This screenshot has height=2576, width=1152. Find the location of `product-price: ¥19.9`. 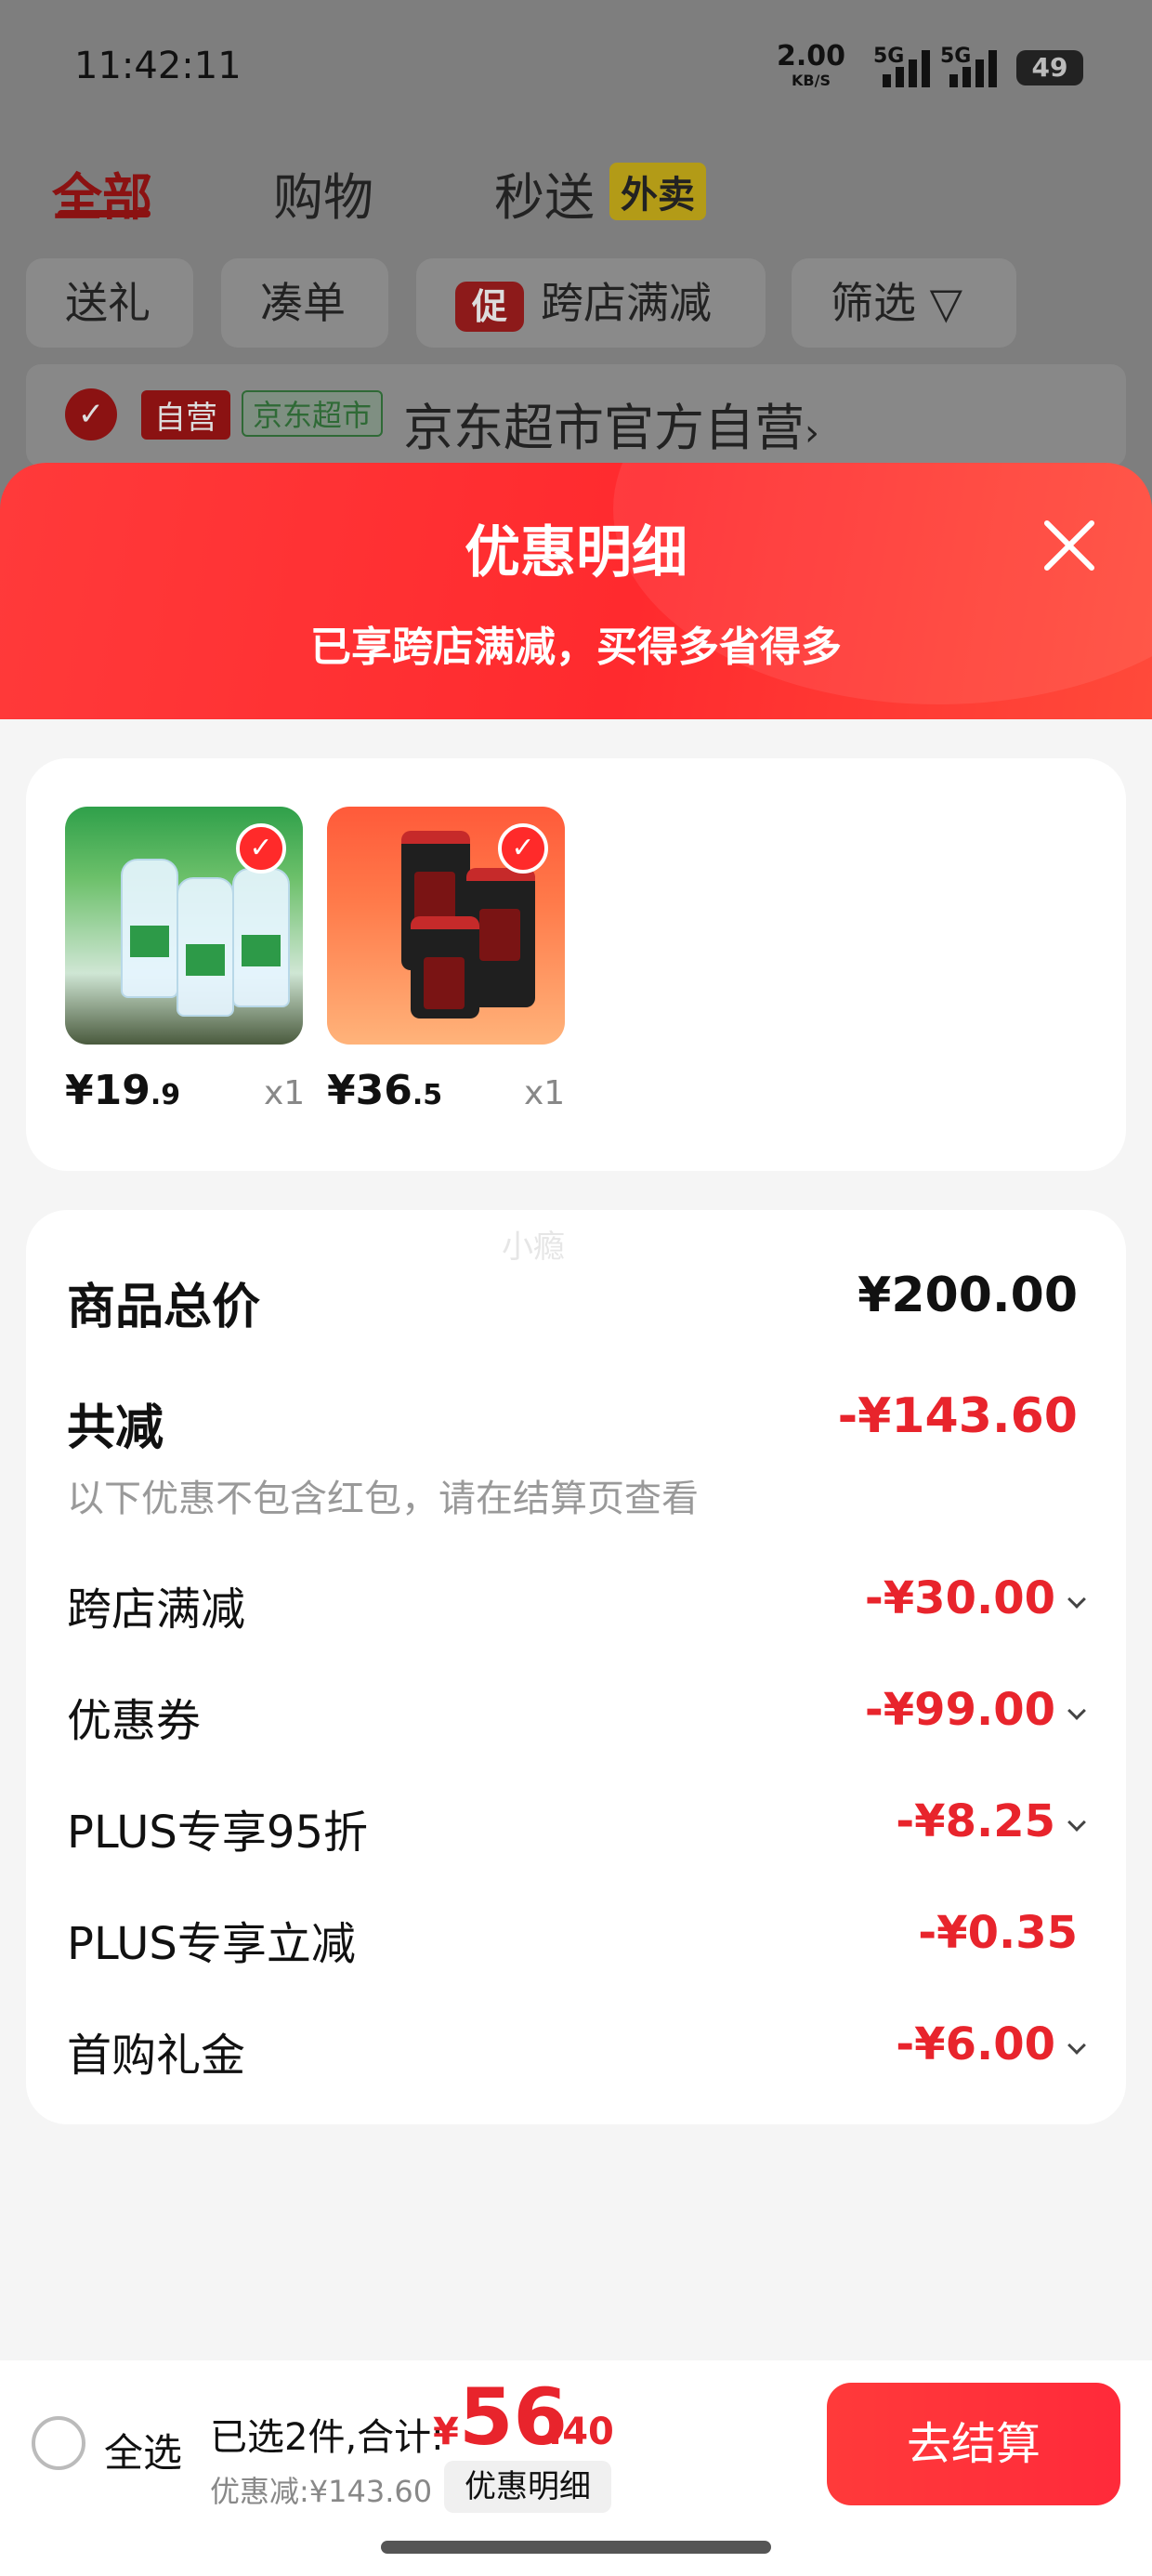

product-price: ¥19.9 is located at coordinates (123, 1090).